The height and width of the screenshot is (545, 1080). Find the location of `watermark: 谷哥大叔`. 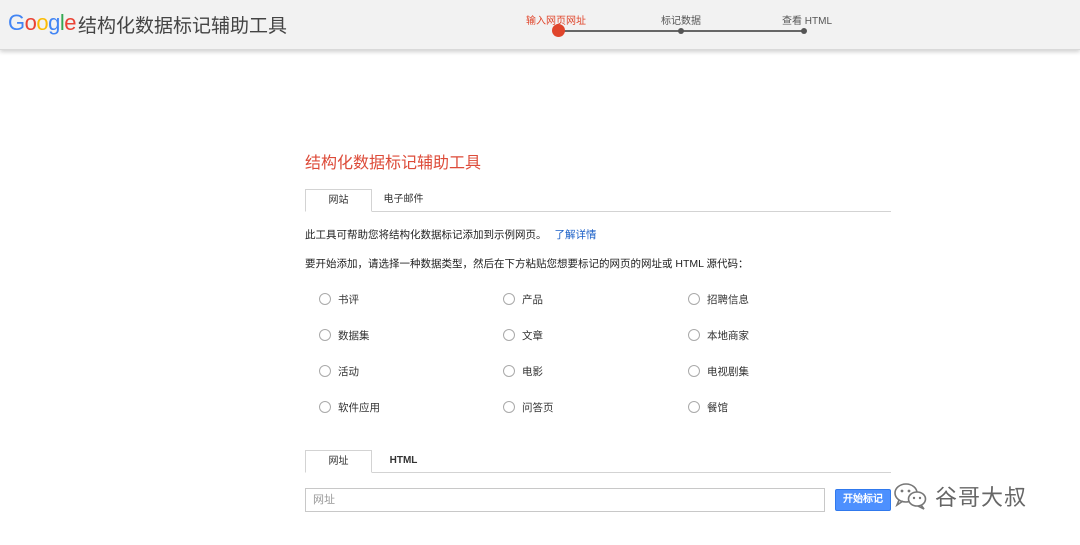

watermark: 谷哥大叔 is located at coordinates (960, 496).